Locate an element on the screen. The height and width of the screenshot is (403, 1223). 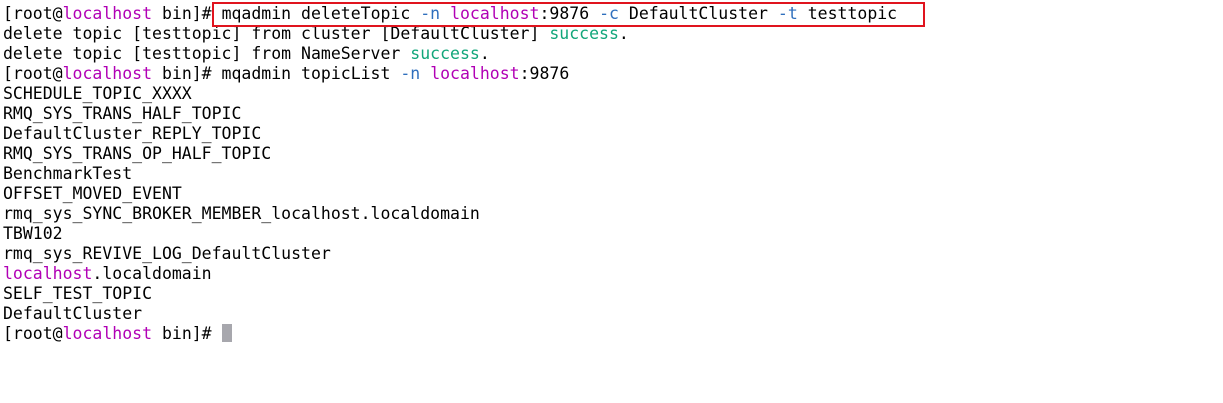
text-segment: RMQ_SYS_TRANS_OP_HALF_TOPIC is located at coordinates (137, 153).